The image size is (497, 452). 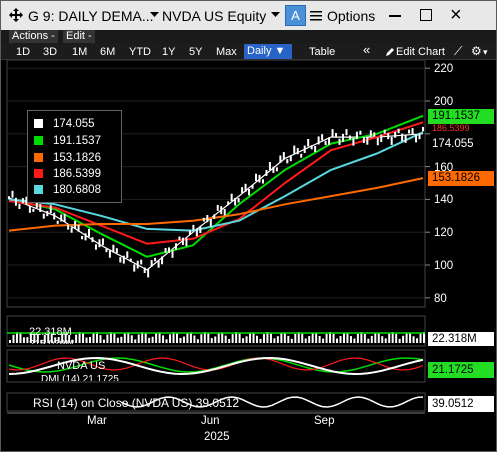 What do you see at coordinates (140, 52) in the screenshot?
I see `period-ytd: YTD` at bounding box center [140, 52].